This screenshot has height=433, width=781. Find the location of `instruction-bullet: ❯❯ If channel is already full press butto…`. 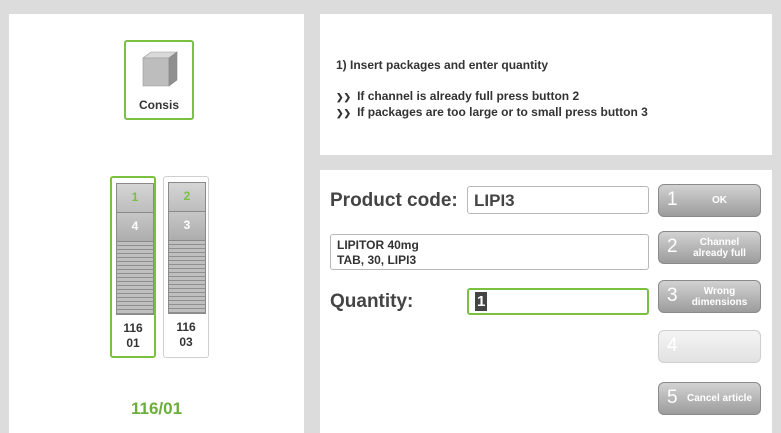

instruction-bullet: ❯❯ If channel is already full press butto… is located at coordinates (458, 96).